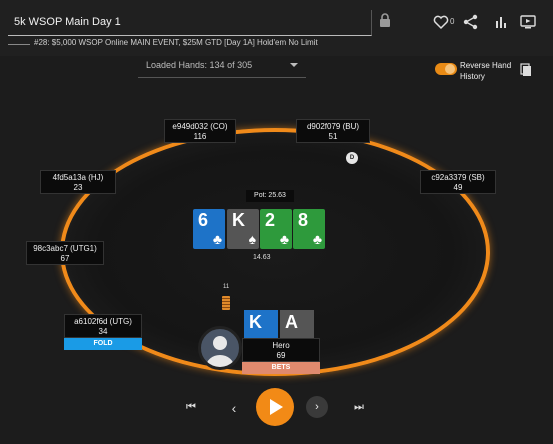  What do you see at coordinates (450, 69) in the screenshot?
I see `toggle-knob` at bounding box center [450, 69].